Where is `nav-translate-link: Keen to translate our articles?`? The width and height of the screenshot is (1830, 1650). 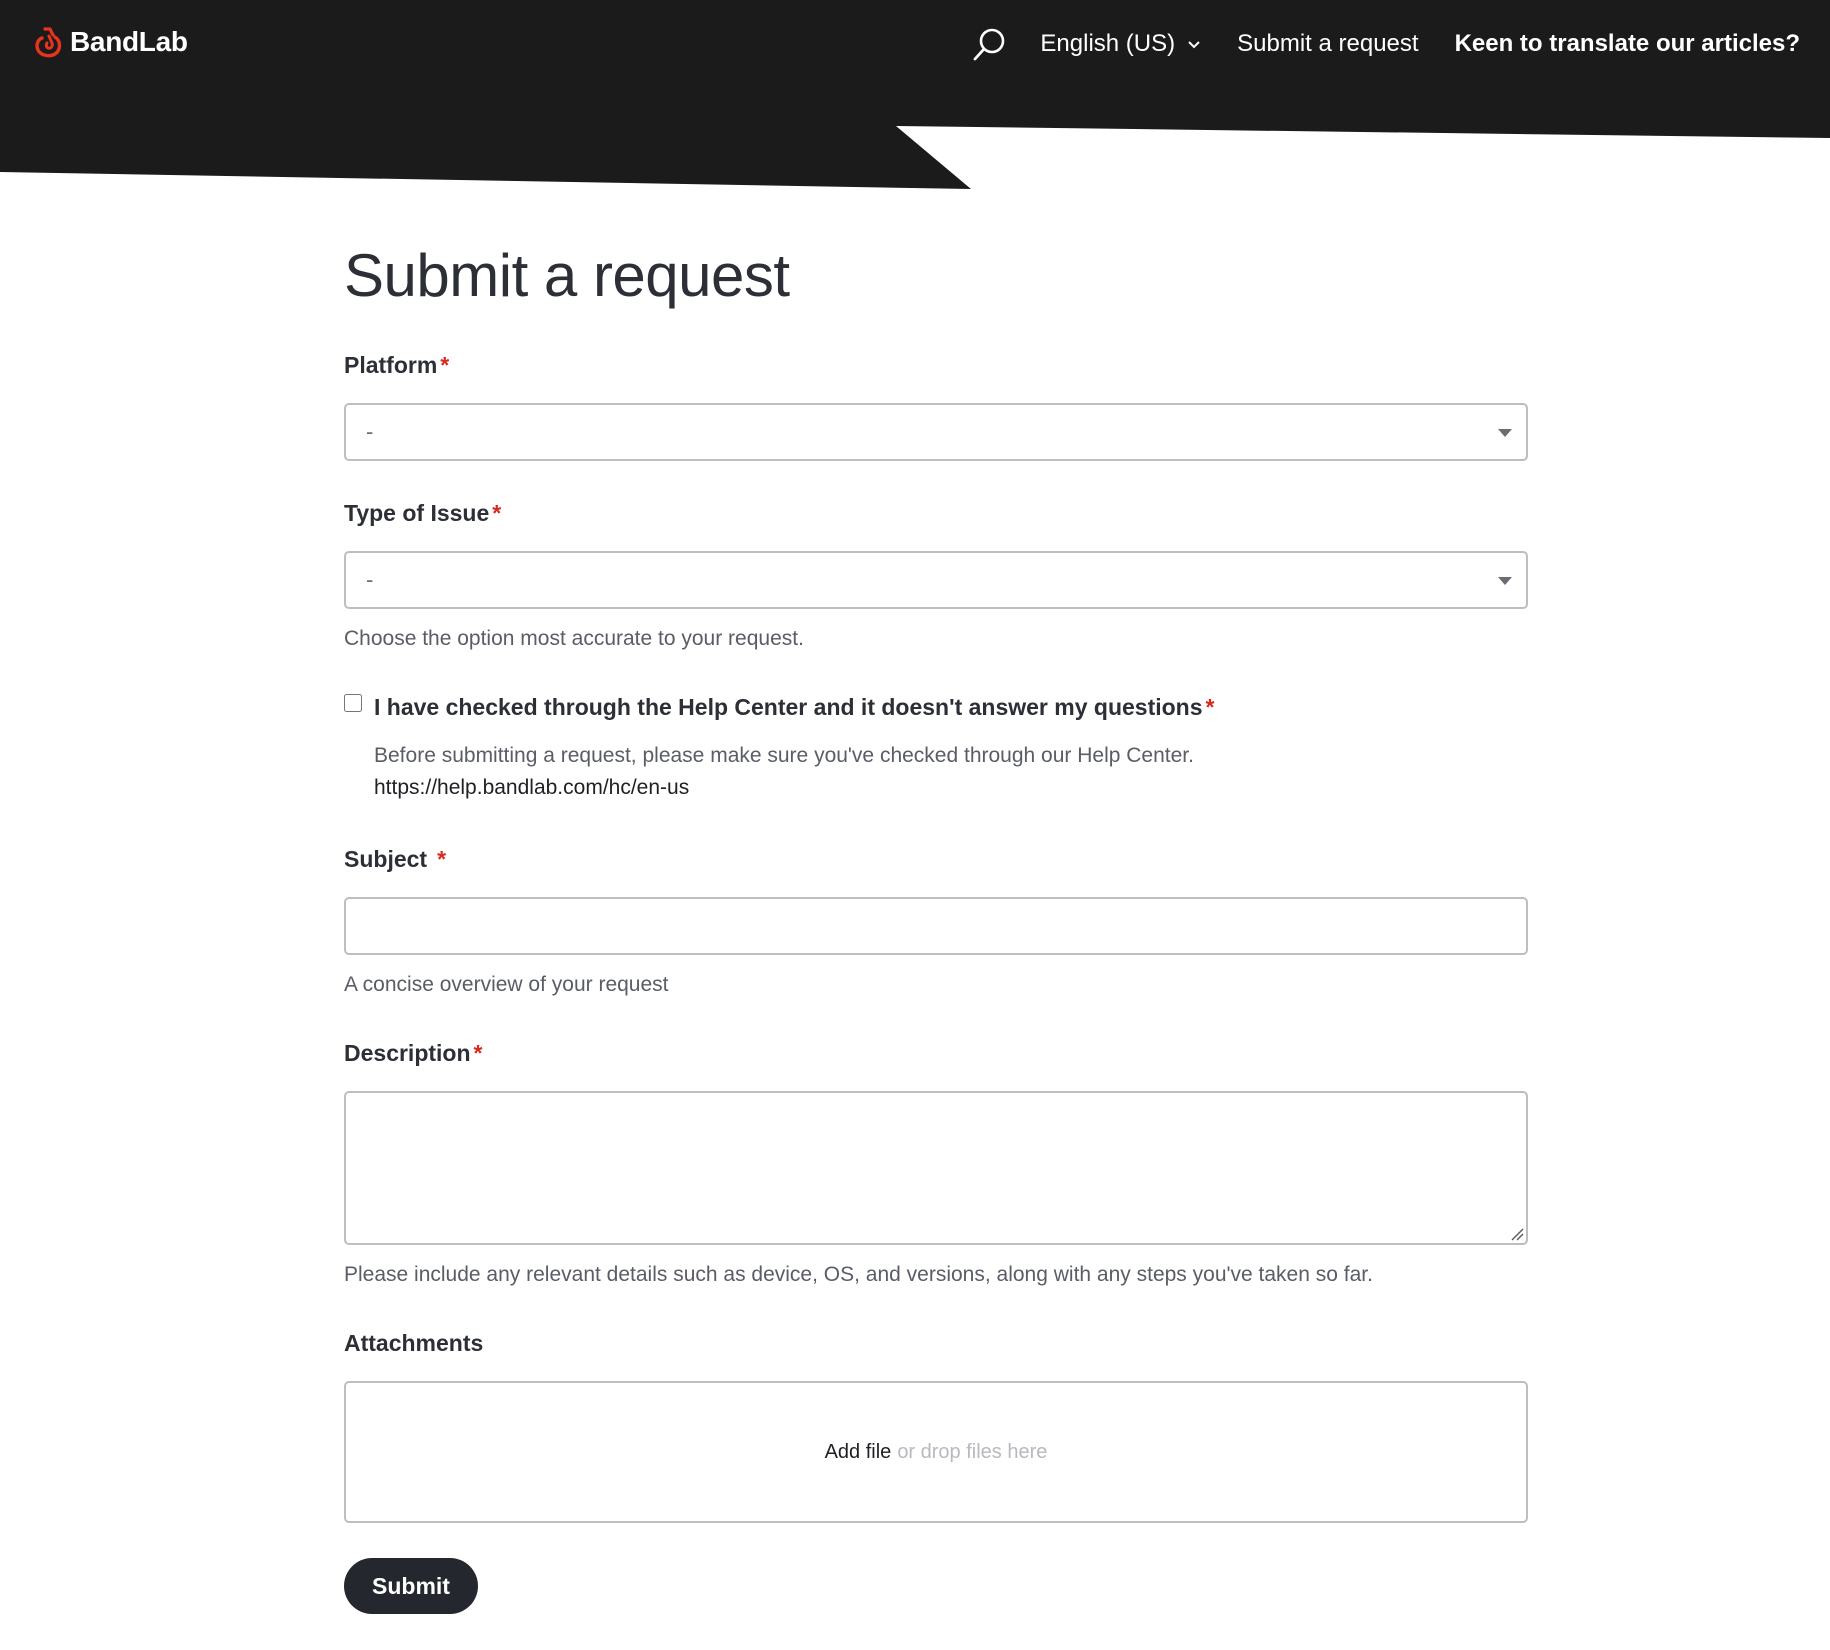 nav-translate-link: Keen to translate our articles? is located at coordinates (1627, 44).